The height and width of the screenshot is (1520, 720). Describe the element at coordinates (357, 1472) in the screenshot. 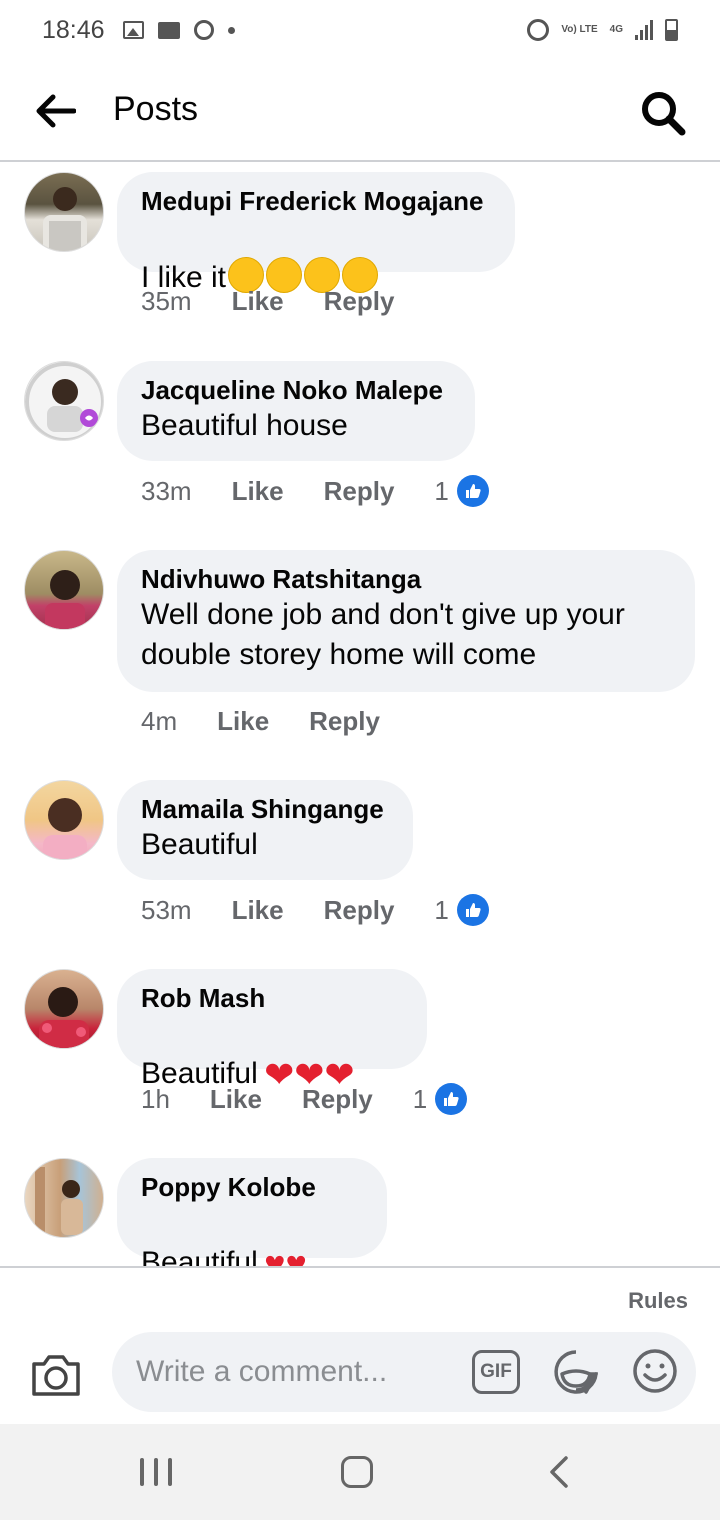

I see `home-icon` at that location.